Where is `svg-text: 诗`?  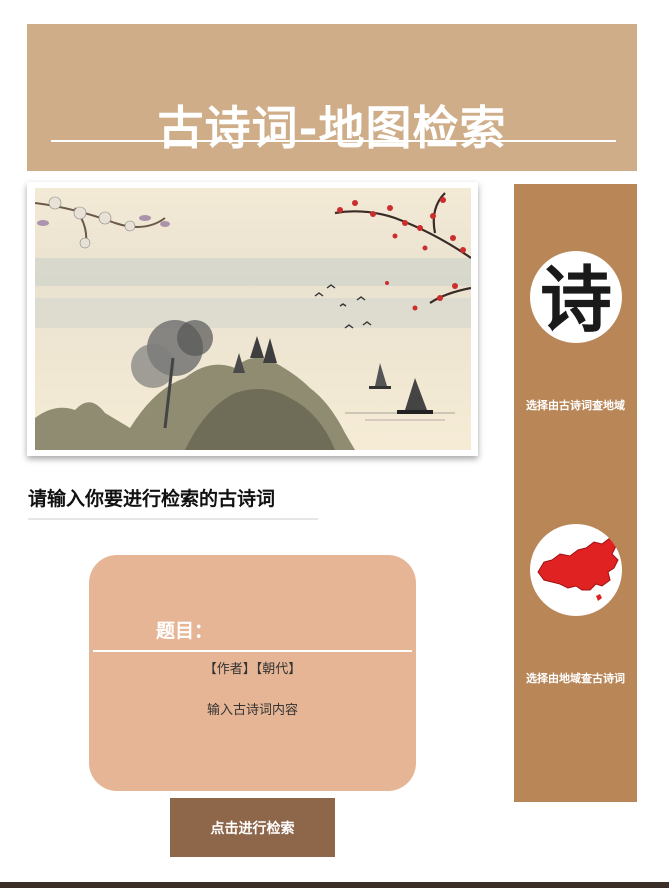 svg-text: 诗 is located at coordinates (576, 299).